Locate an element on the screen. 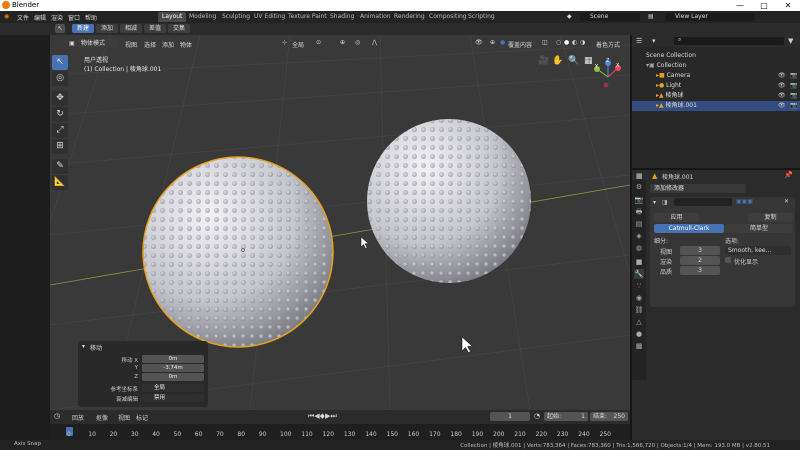 The width and height of the screenshot is (800, 450). copy-button: 复制 is located at coordinates (770, 217).